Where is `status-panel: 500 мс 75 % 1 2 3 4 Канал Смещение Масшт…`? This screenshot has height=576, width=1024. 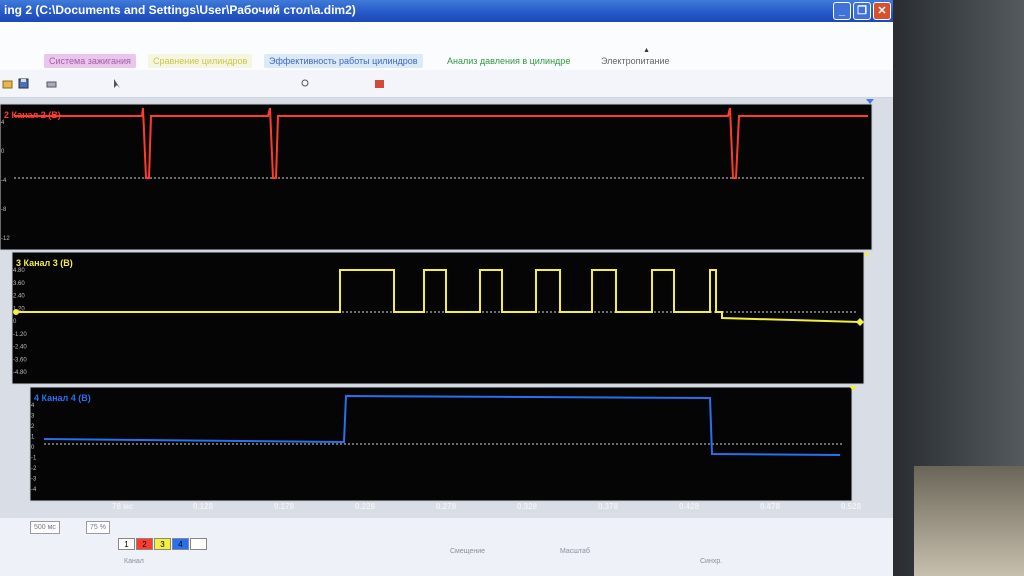 status-panel: 500 мс 75 % 1 2 3 4 Канал Смещение Масшт… is located at coordinates (446, 547).